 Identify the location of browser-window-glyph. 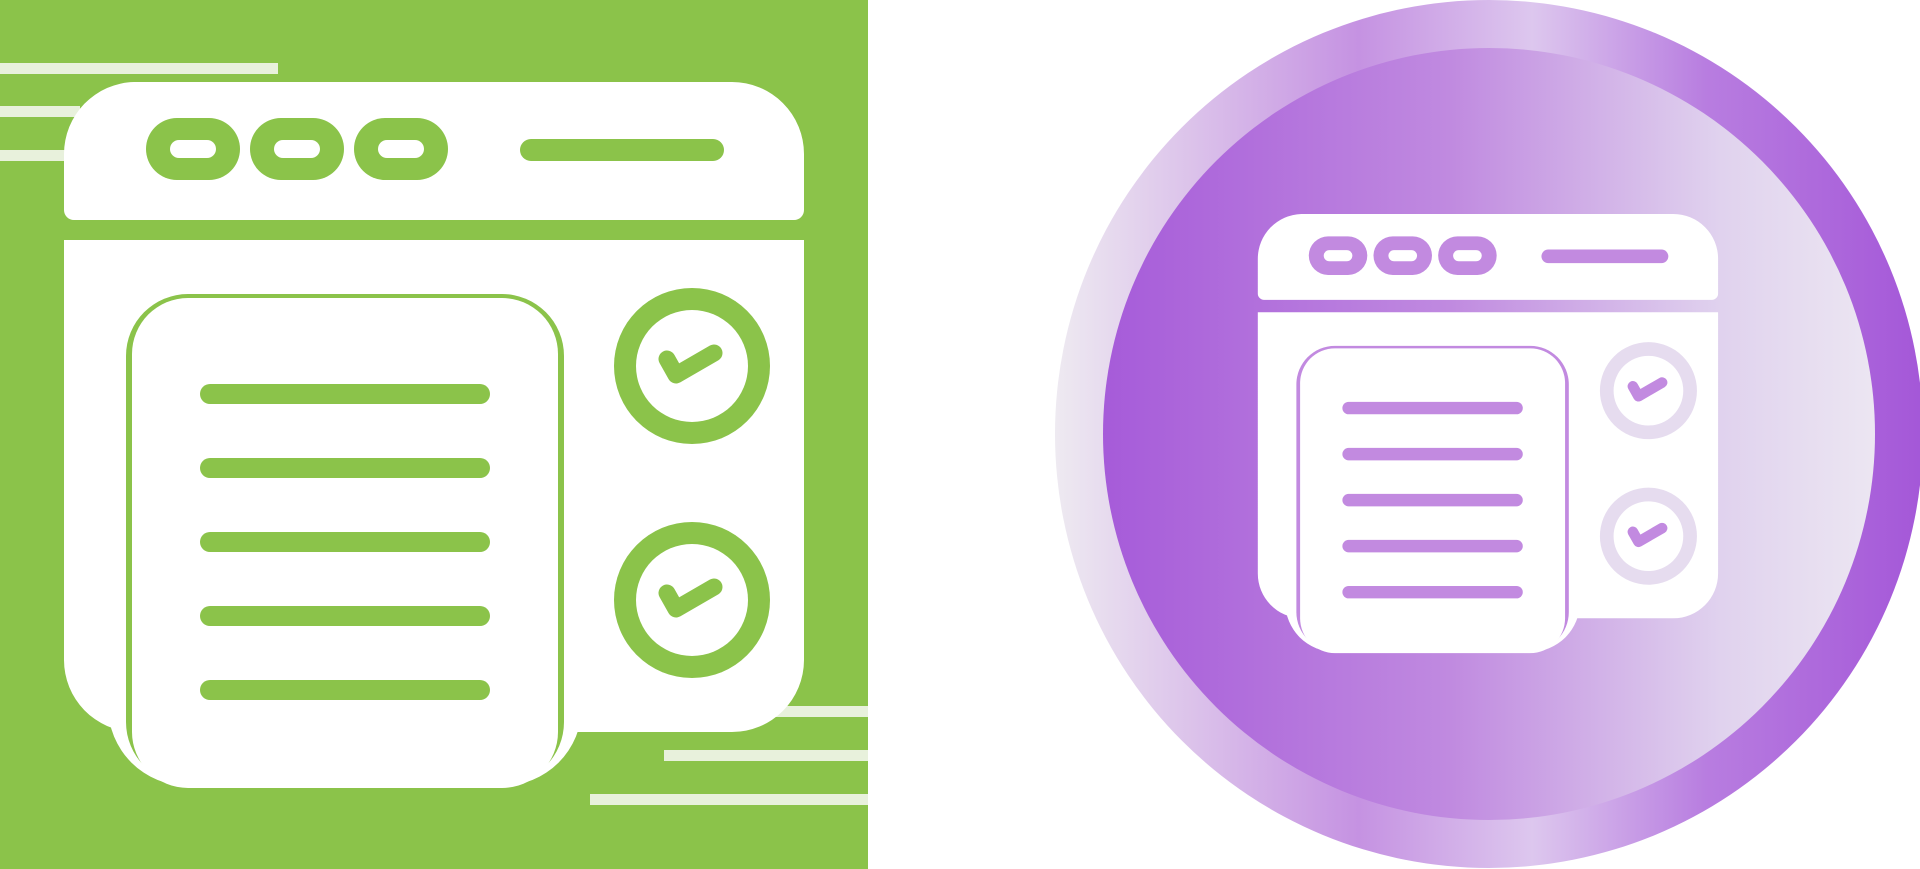
(1488, 434).